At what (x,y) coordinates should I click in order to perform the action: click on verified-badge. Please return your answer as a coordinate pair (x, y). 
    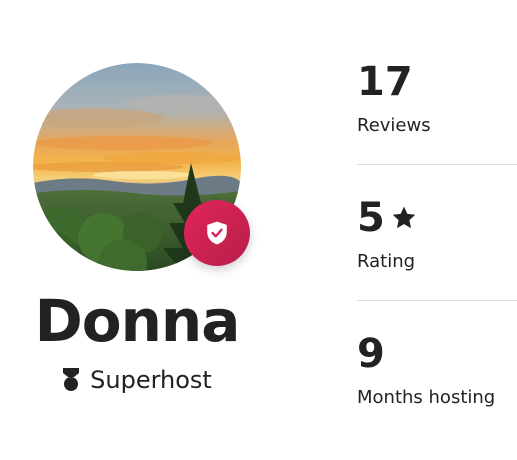
    Looking at the image, I should click on (217, 233).